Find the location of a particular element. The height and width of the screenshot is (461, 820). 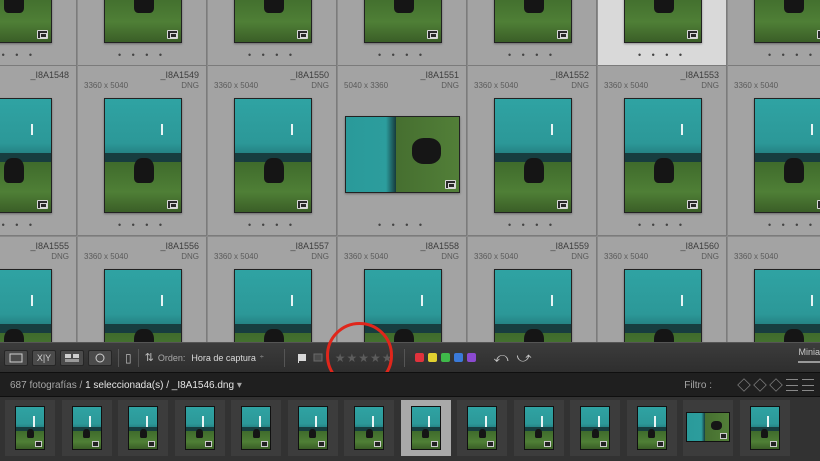

grid-cell: _I8A1548 • • • • is located at coordinates (38, 151).